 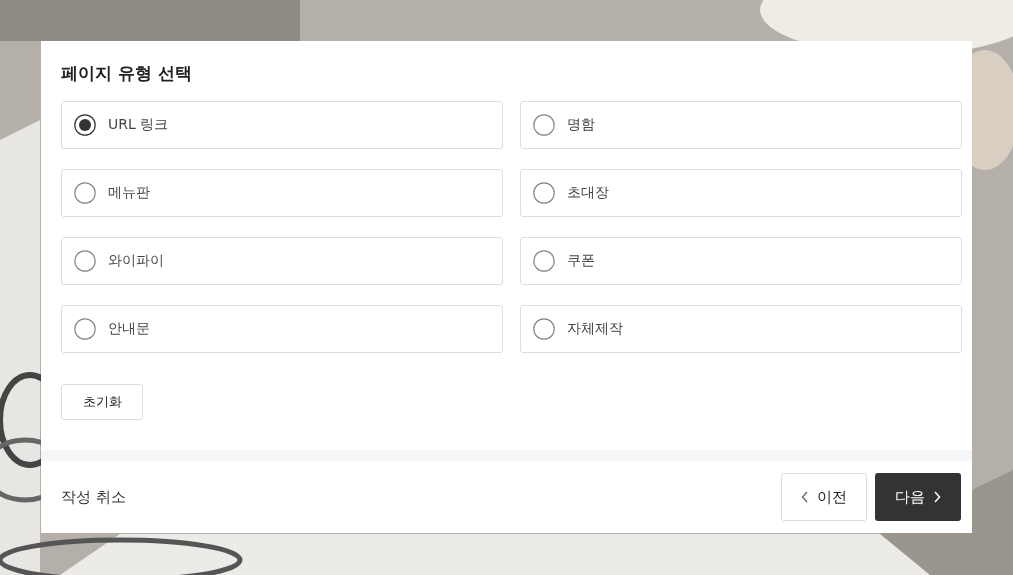 What do you see at coordinates (741, 193) in the screenshot?
I see `option-card: 초대장` at bounding box center [741, 193].